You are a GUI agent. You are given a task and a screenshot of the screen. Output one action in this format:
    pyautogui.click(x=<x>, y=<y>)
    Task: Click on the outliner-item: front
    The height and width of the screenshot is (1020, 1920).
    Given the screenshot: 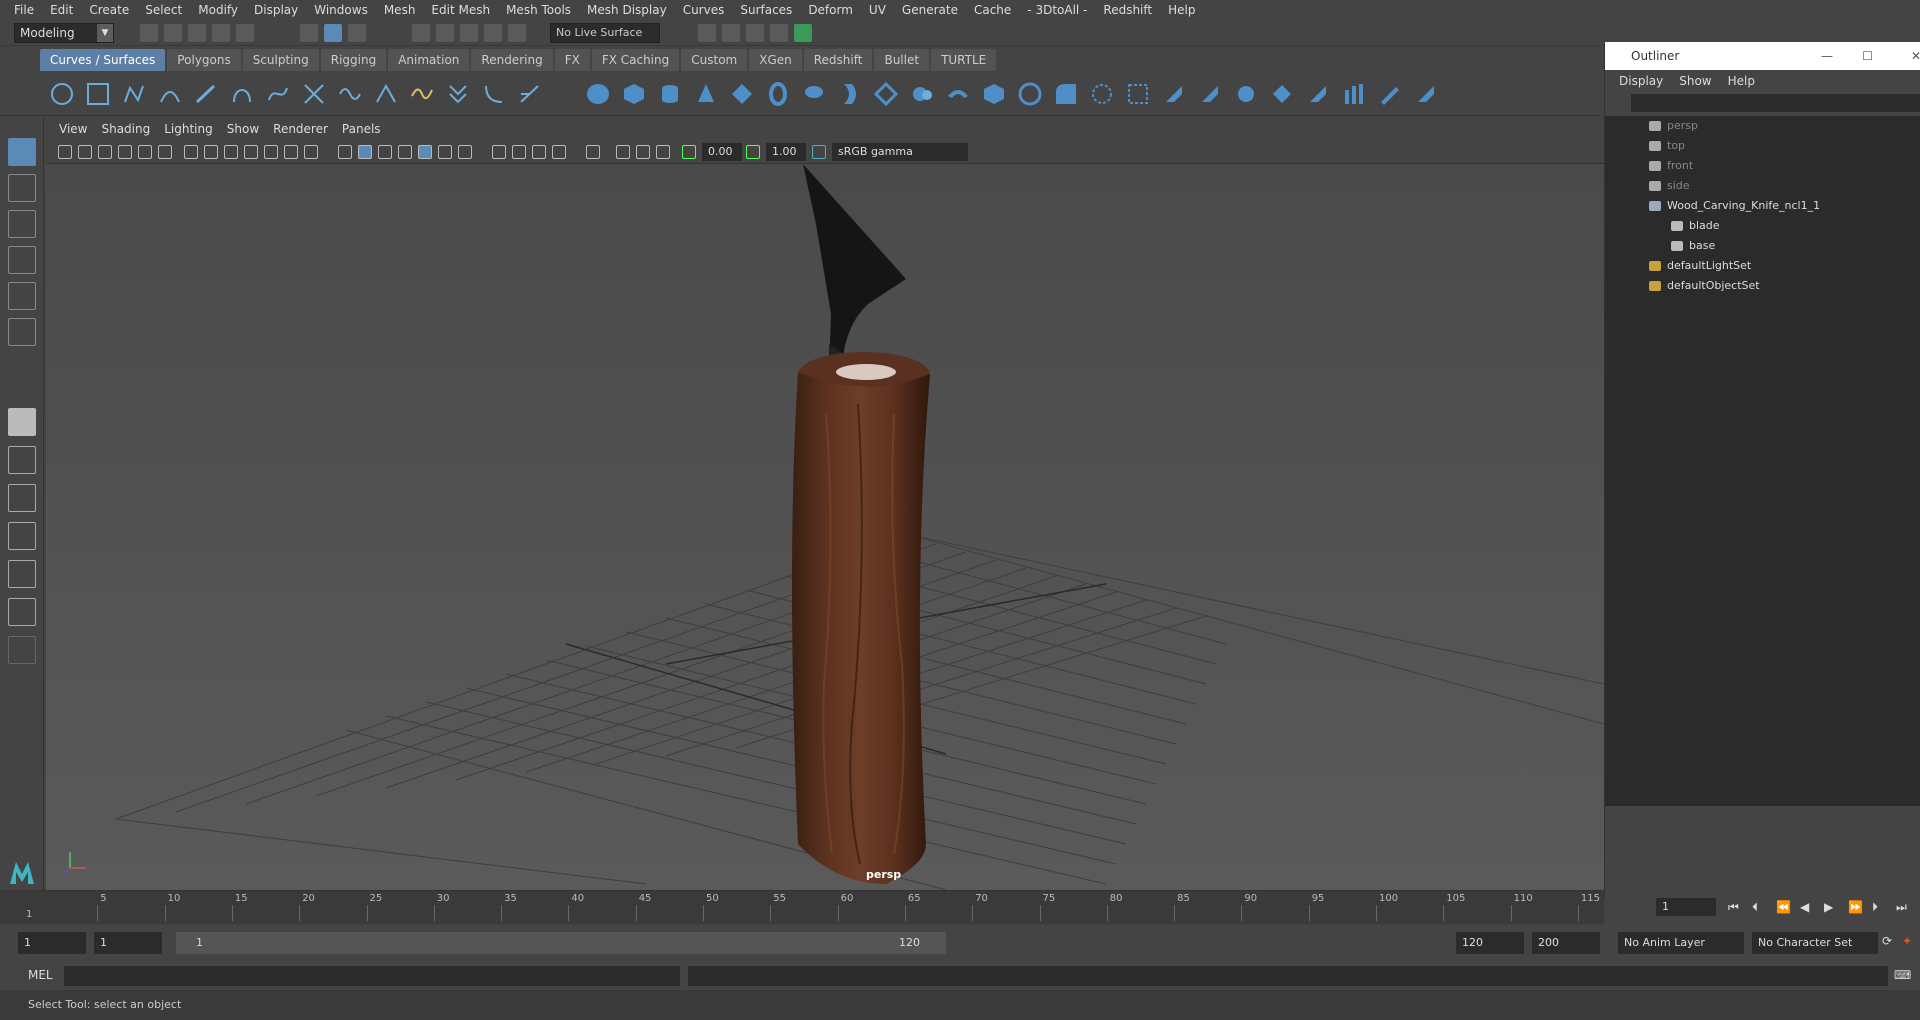 What is the action you would take?
    pyautogui.click(x=1649, y=166)
    